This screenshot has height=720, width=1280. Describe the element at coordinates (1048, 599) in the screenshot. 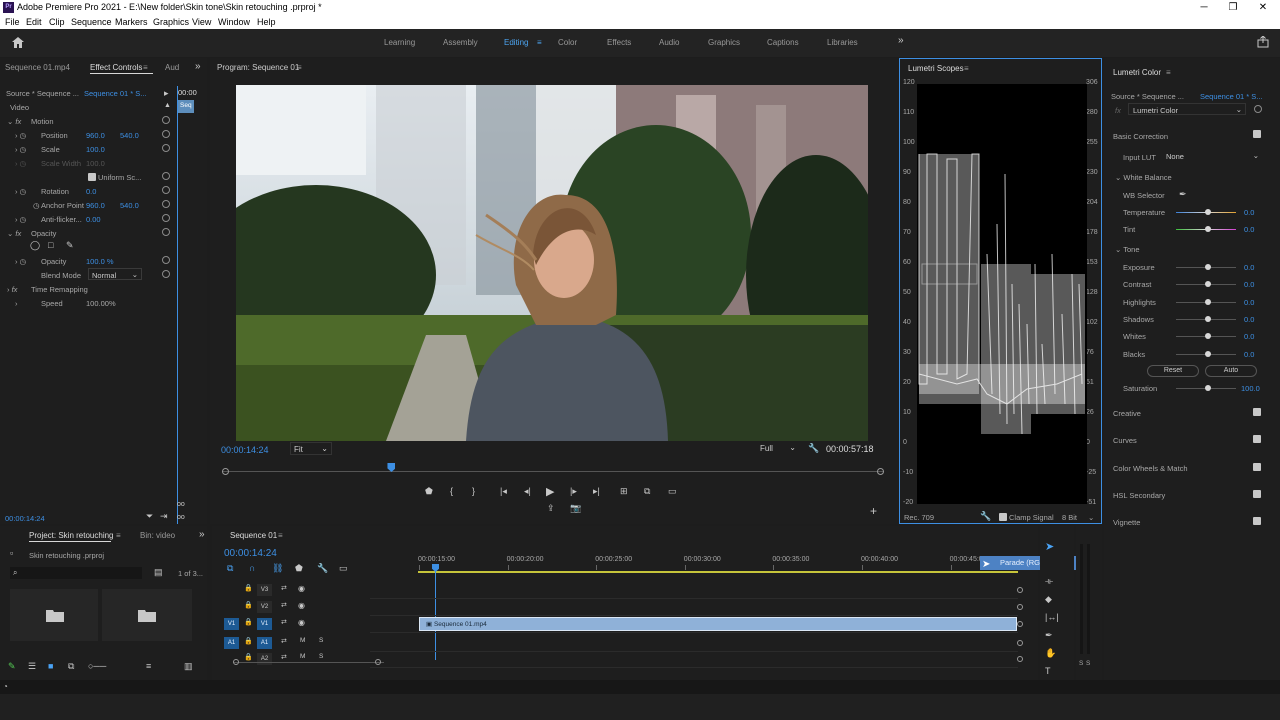

I see `razor-tool-icon: ◆` at that location.